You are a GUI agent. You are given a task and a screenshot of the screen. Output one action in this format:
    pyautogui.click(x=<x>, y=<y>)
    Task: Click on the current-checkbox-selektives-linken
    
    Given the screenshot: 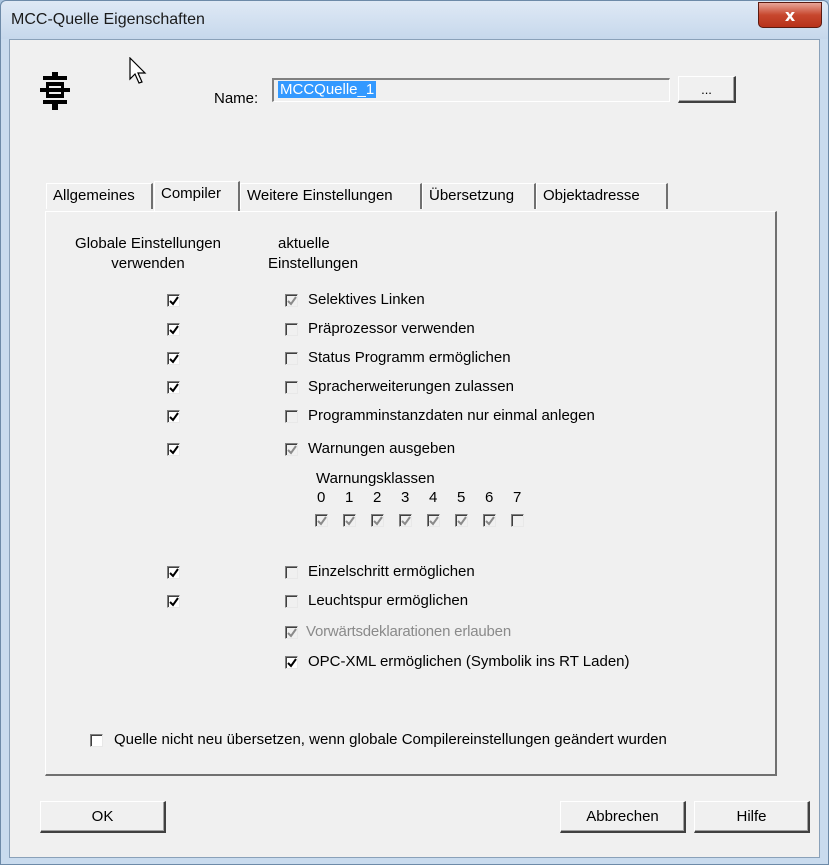 What is the action you would take?
    pyautogui.click(x=291, y=300)
    